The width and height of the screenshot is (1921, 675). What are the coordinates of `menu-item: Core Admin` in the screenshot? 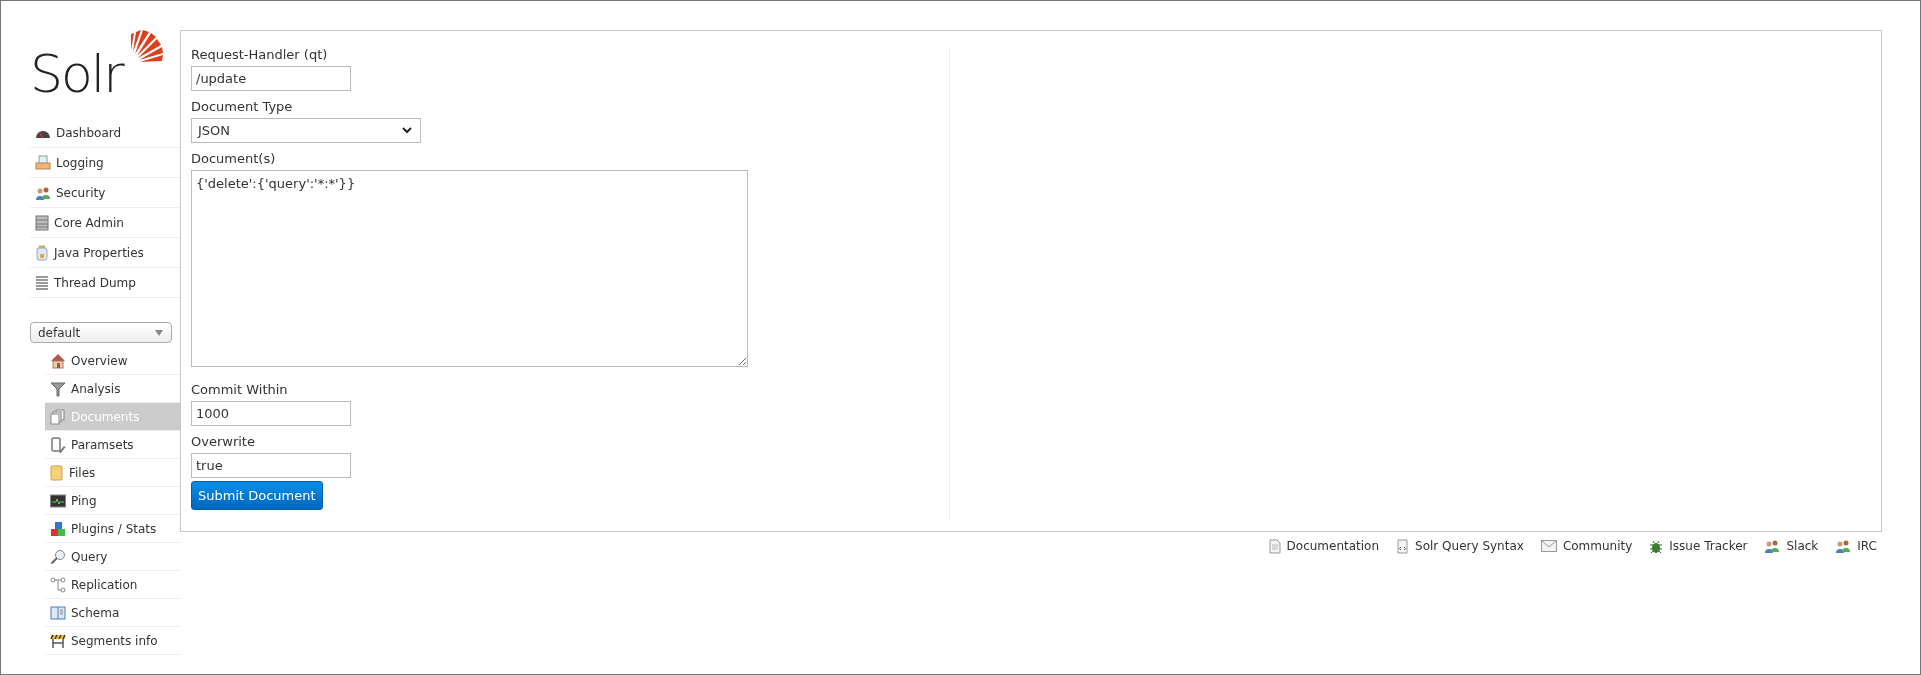 It's located at (105, 223).